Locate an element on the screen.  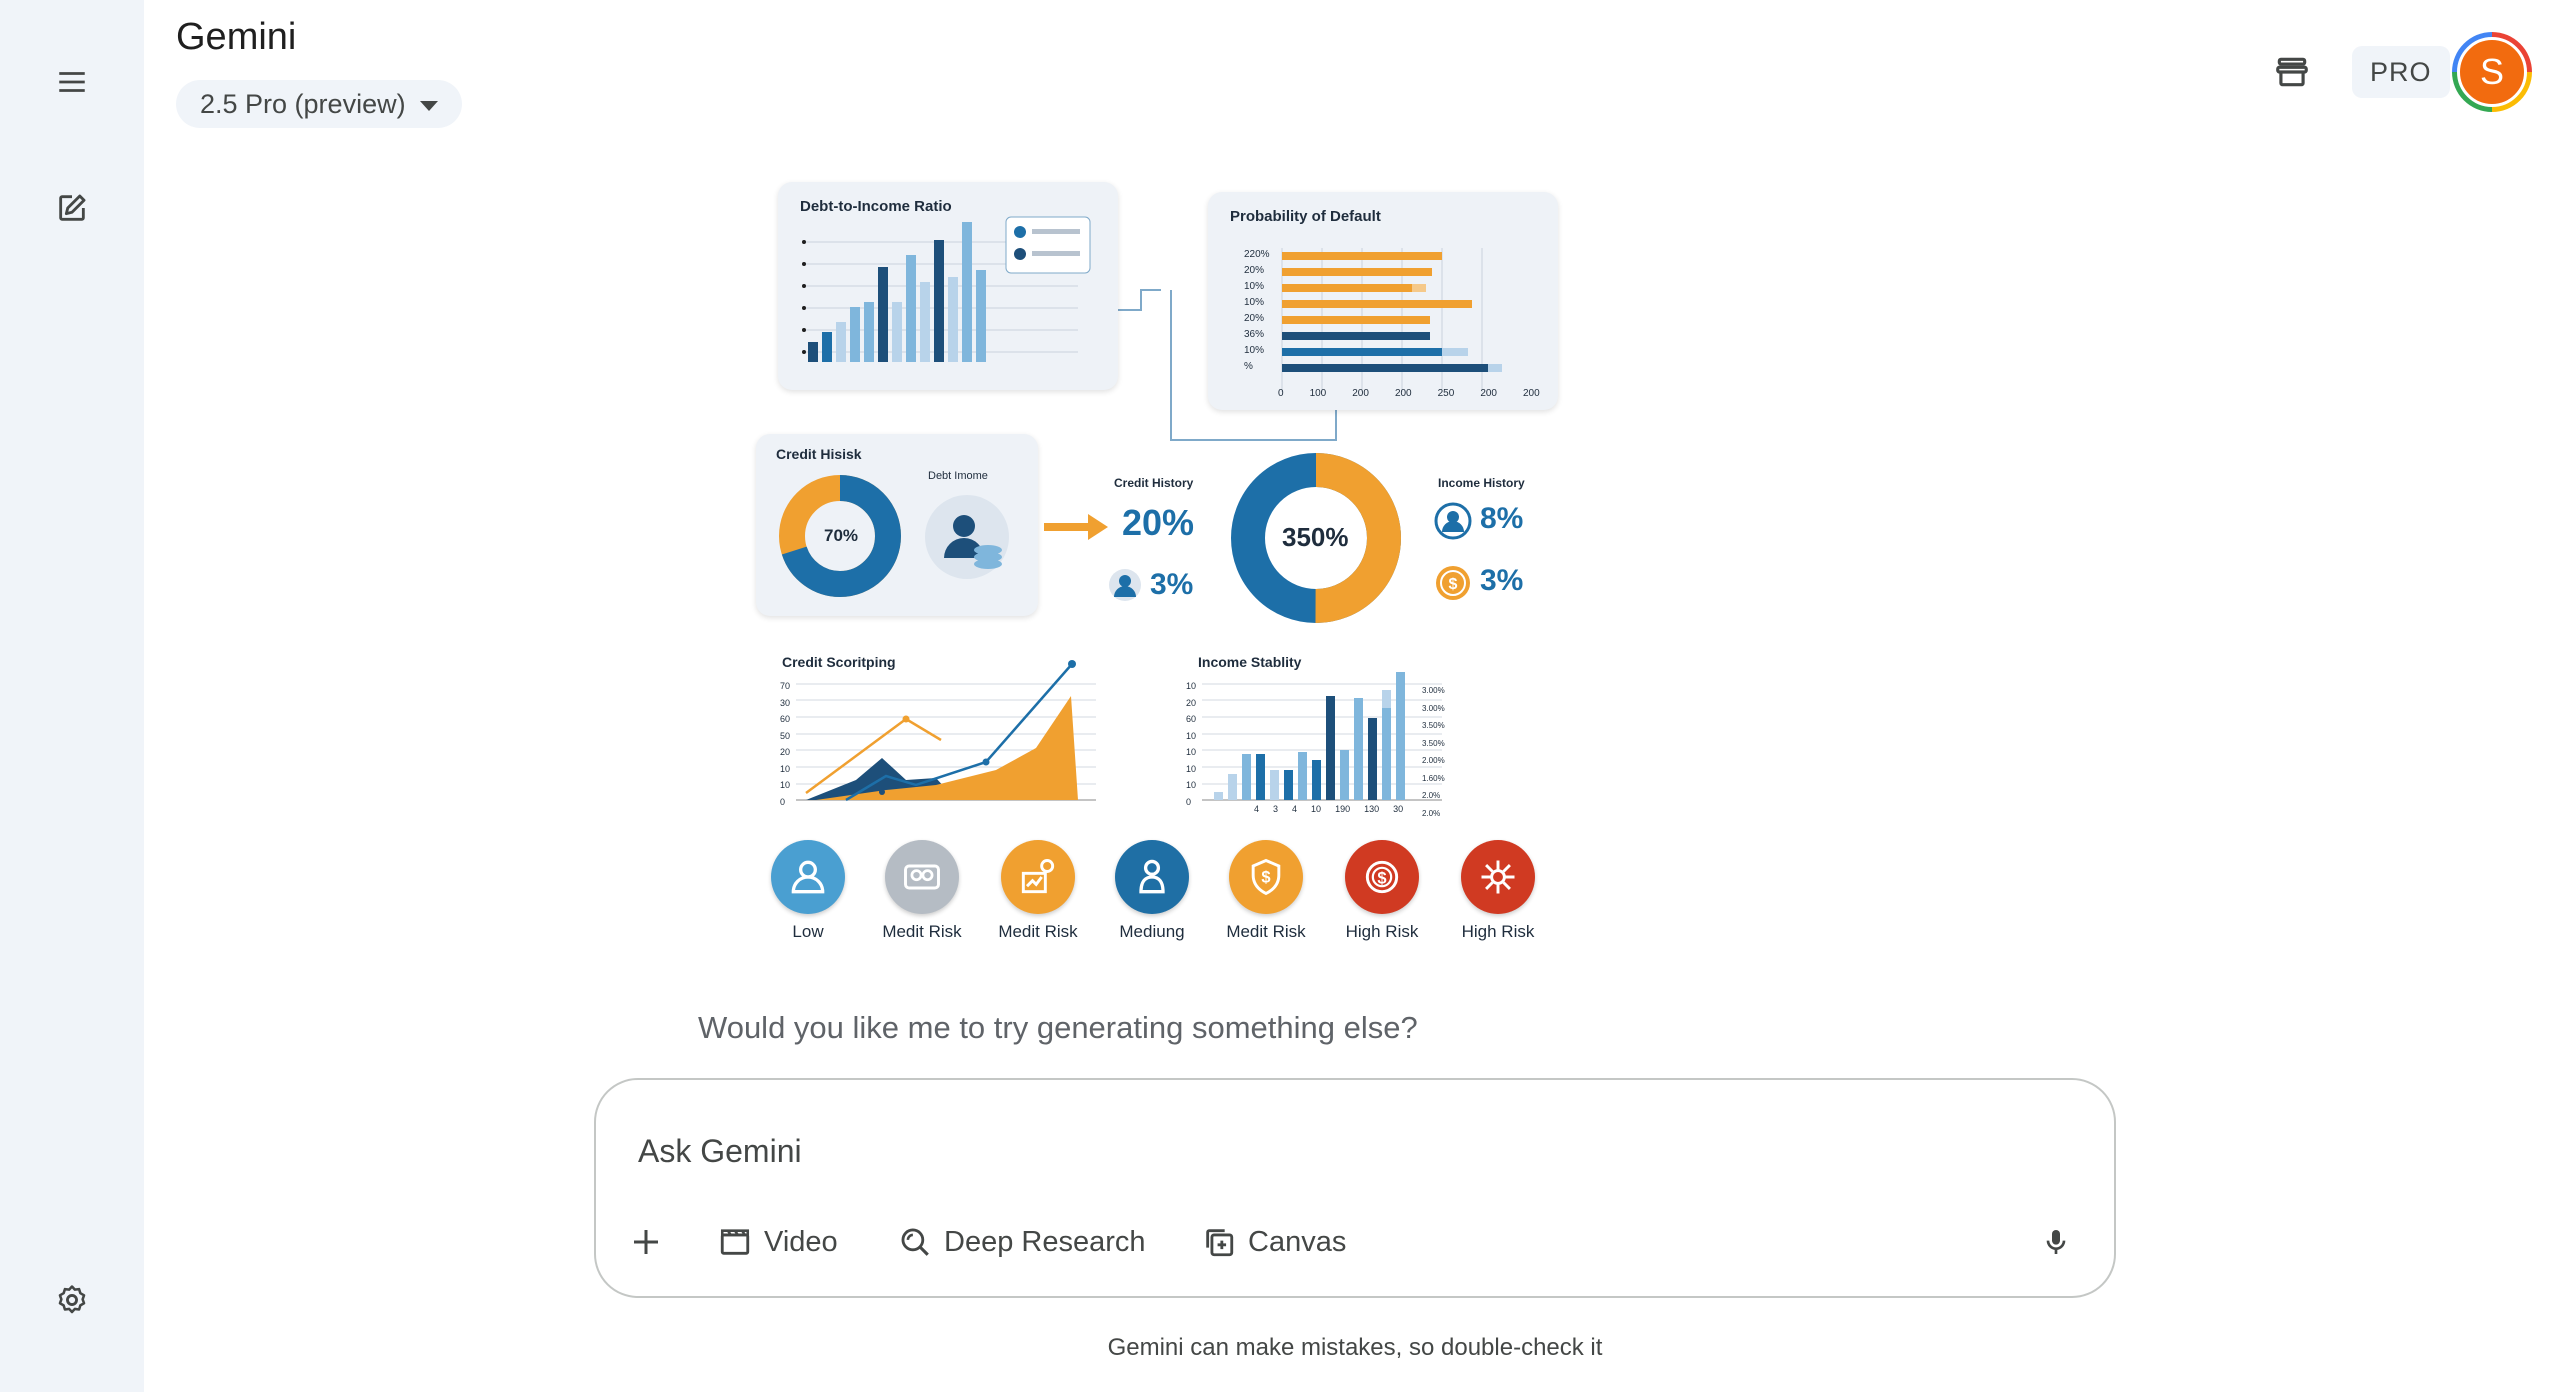
canvas-icon is located at coordinates (1220, 1243).